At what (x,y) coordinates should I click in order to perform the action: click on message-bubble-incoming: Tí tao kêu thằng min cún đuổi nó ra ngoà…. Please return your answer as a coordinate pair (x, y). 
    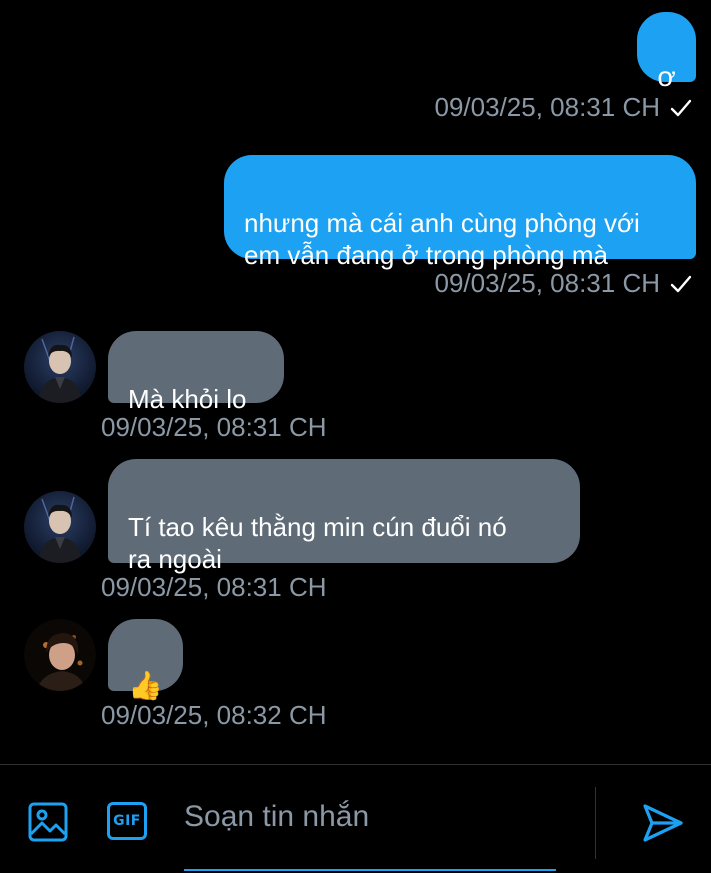
    Looking at the image, I should click on (344, 516).